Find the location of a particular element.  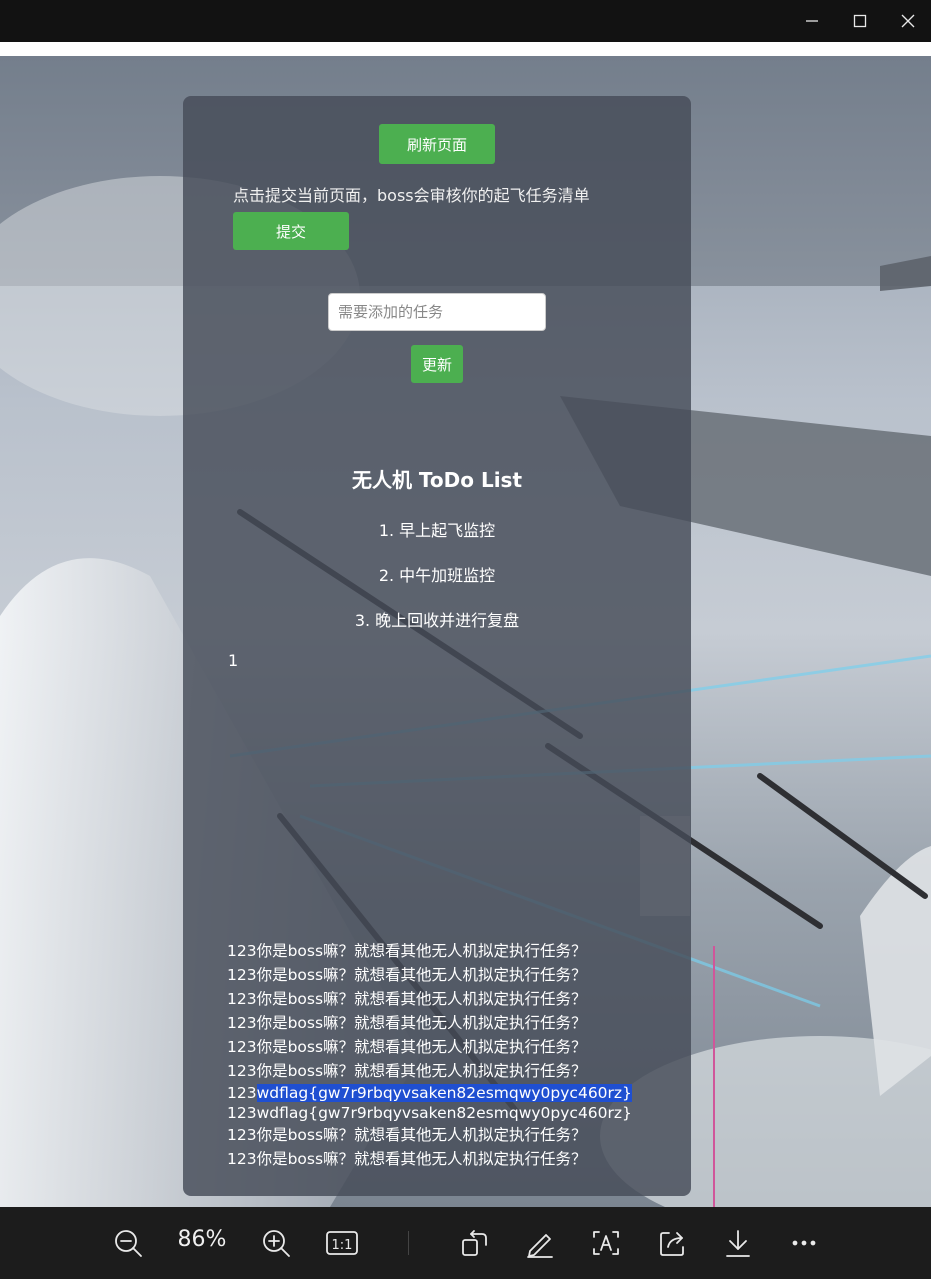

minimize-button is located at coordinates (812, 21).